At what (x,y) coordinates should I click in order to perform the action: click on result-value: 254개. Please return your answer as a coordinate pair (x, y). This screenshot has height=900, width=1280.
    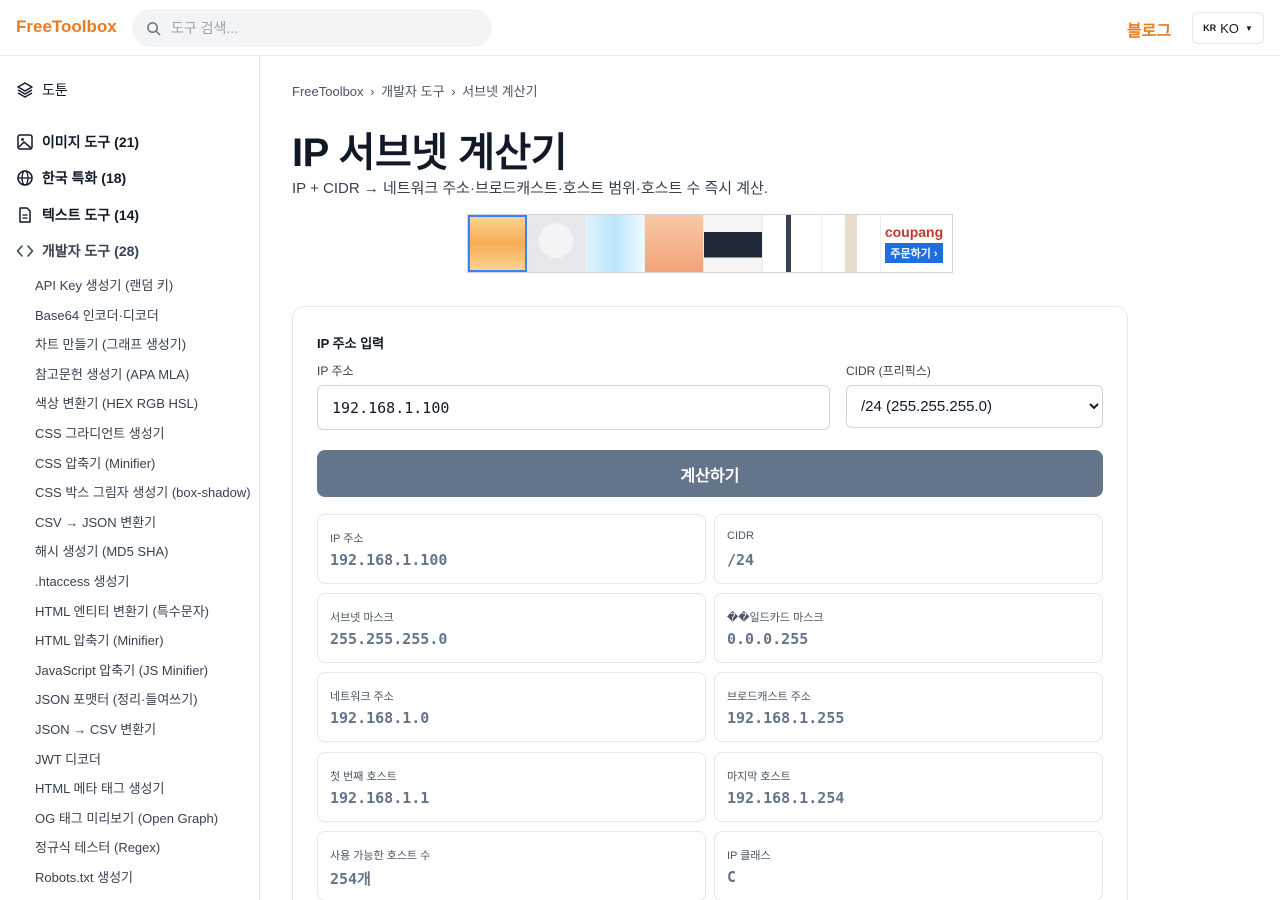
    Looking at the image, I should click on (350, 878).